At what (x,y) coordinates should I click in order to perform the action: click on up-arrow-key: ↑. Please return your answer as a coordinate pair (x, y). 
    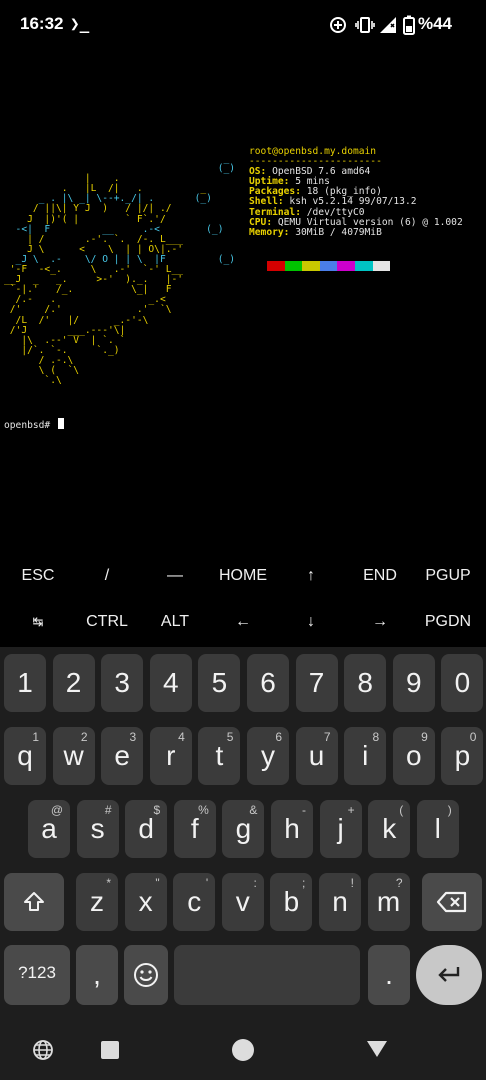
    Looking at the image, I should click on (311, 578).